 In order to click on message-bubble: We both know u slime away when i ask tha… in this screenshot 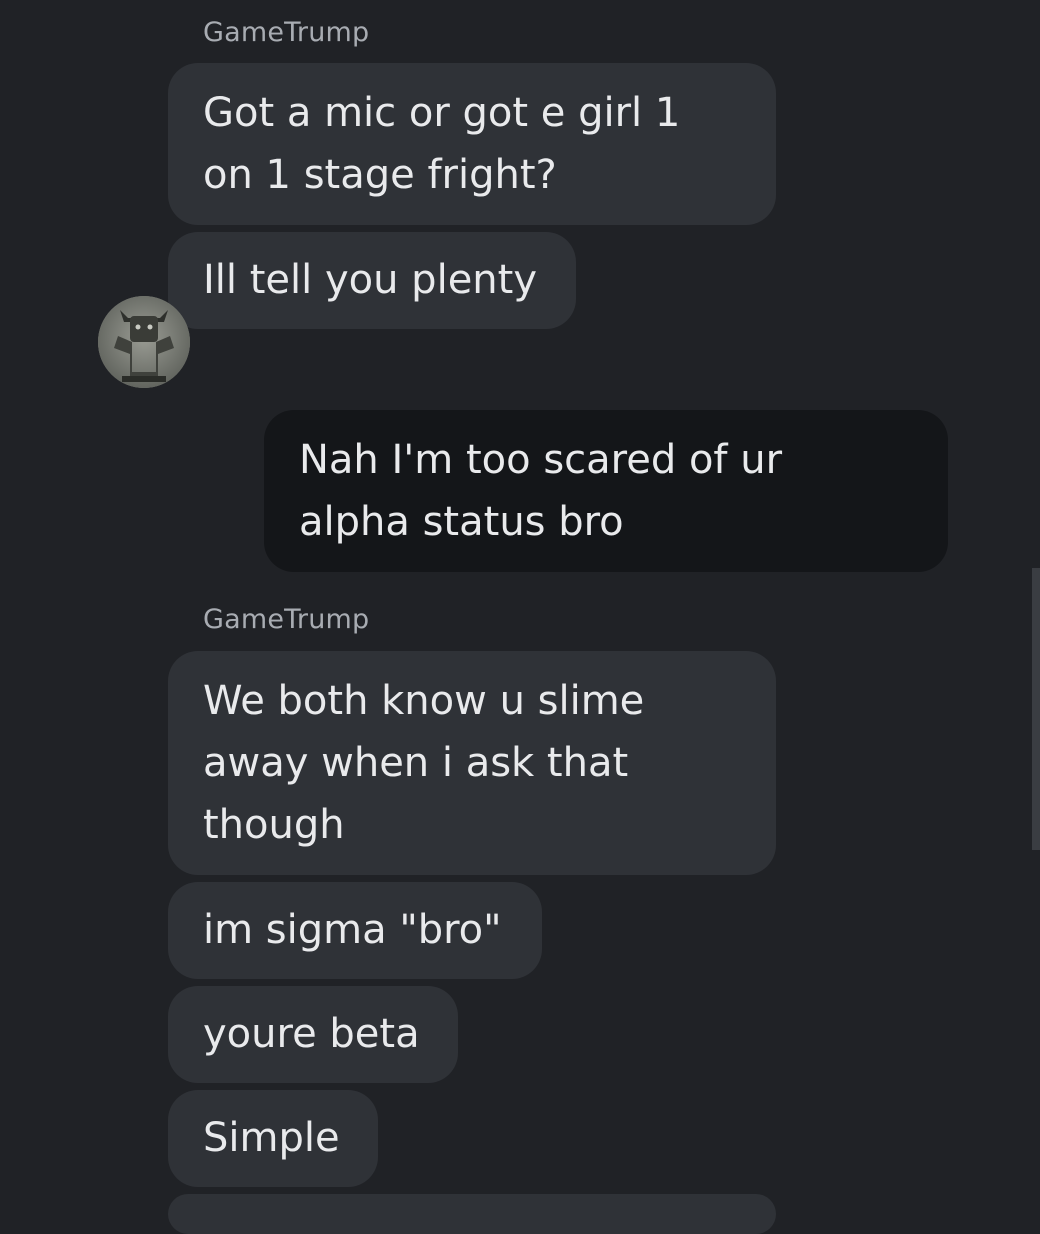, I will do `click(472, 763)`.